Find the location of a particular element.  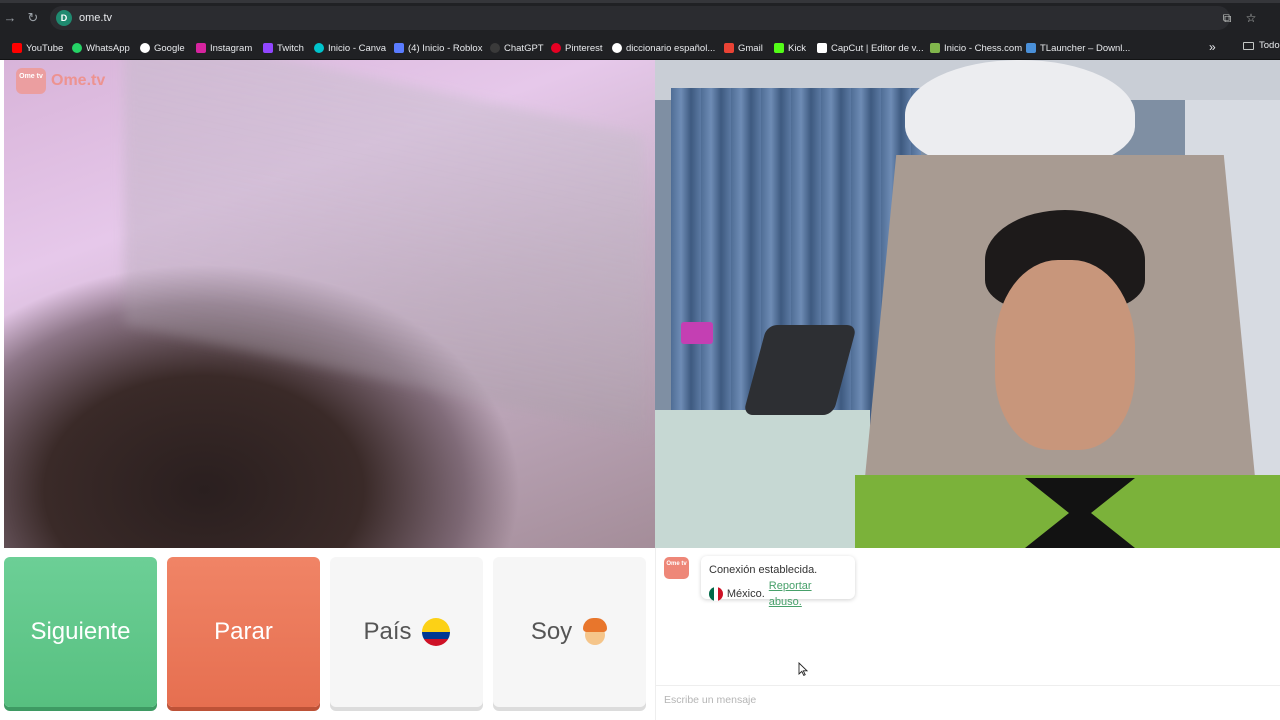

video-pink-object is located at coordinates (697, 333).